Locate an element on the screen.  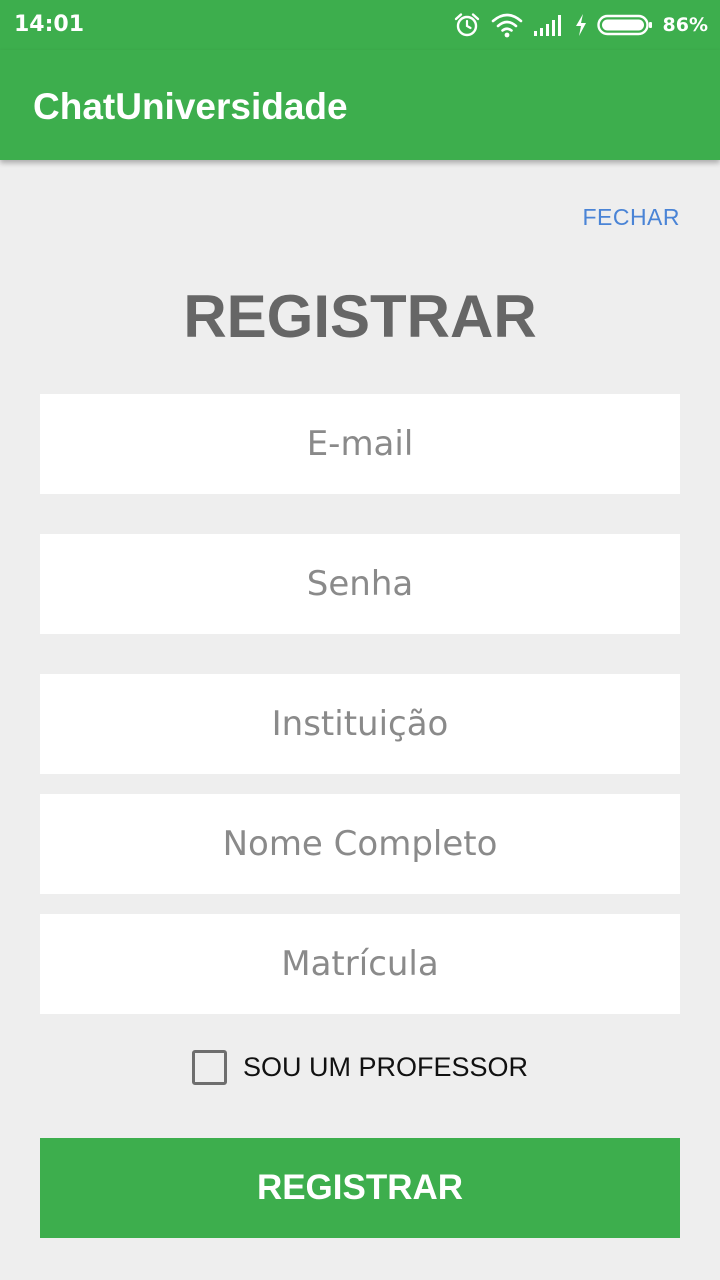
institution-field is located at coordinates (360, 724).